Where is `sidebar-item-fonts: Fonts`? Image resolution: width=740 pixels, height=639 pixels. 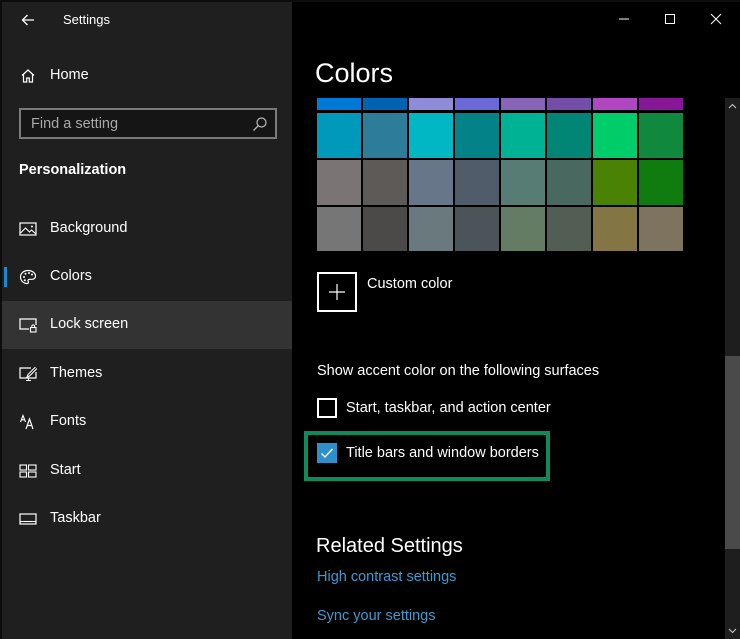 sidebar-item-fonts: Fonts is located at coordinates (147, 422).